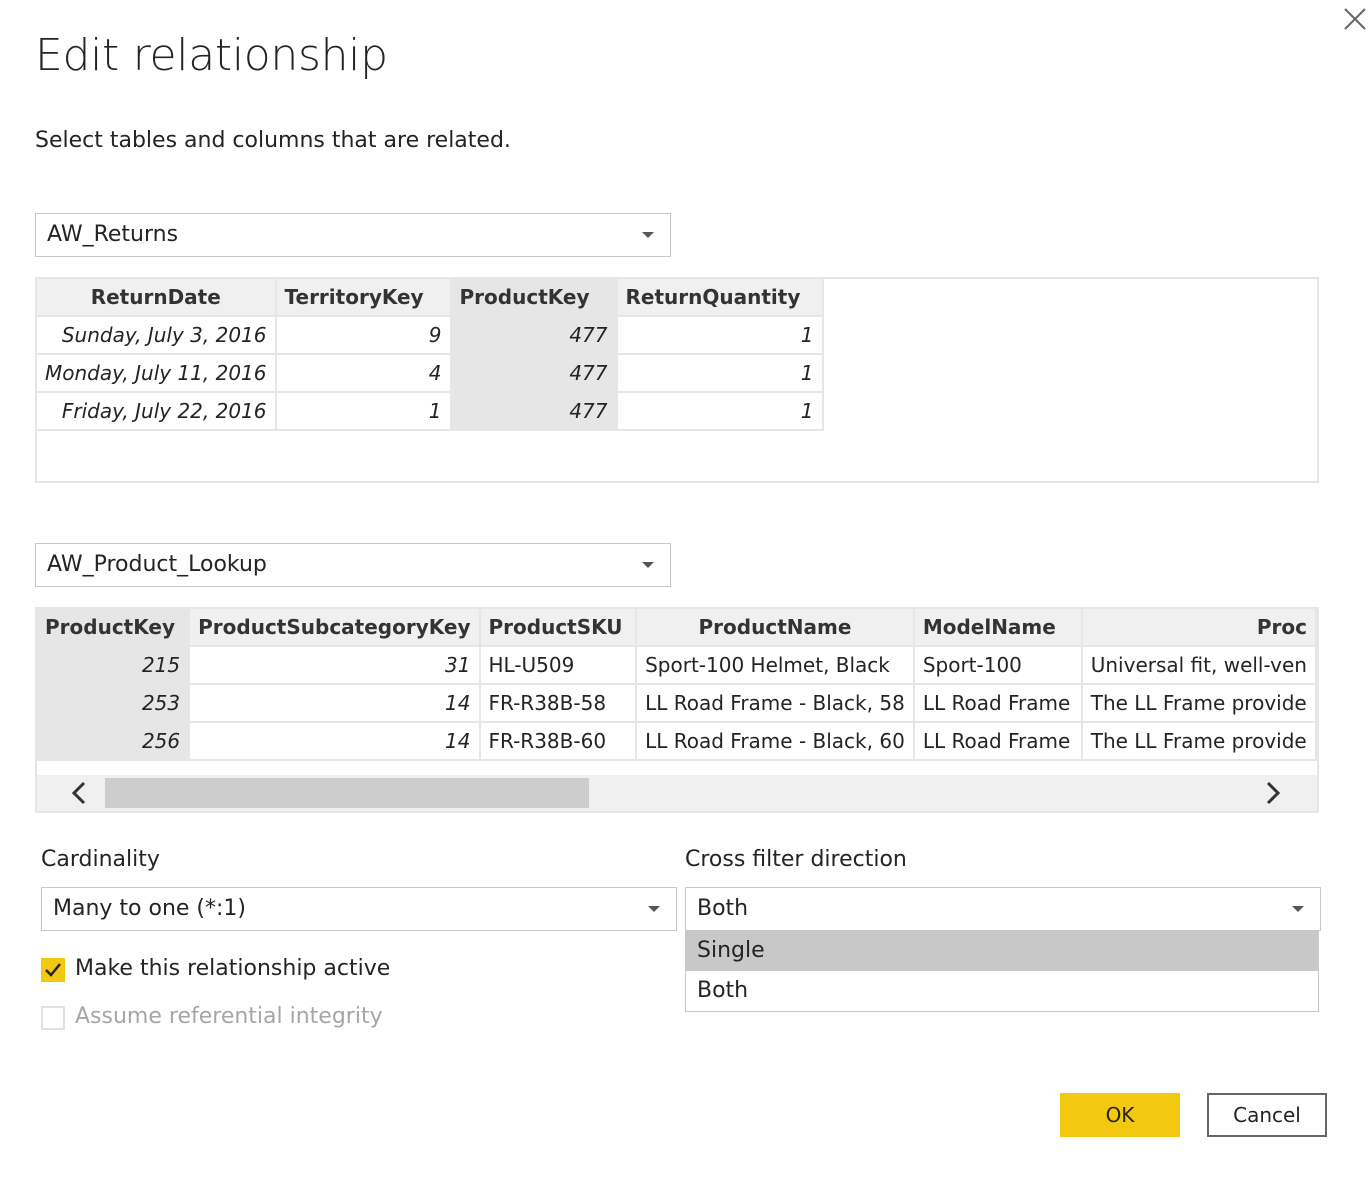 This screenshot has width=1372, height=1187. I want to click on table-row: Monday, July 11, 2016 4 477 1, so click(430, 373).